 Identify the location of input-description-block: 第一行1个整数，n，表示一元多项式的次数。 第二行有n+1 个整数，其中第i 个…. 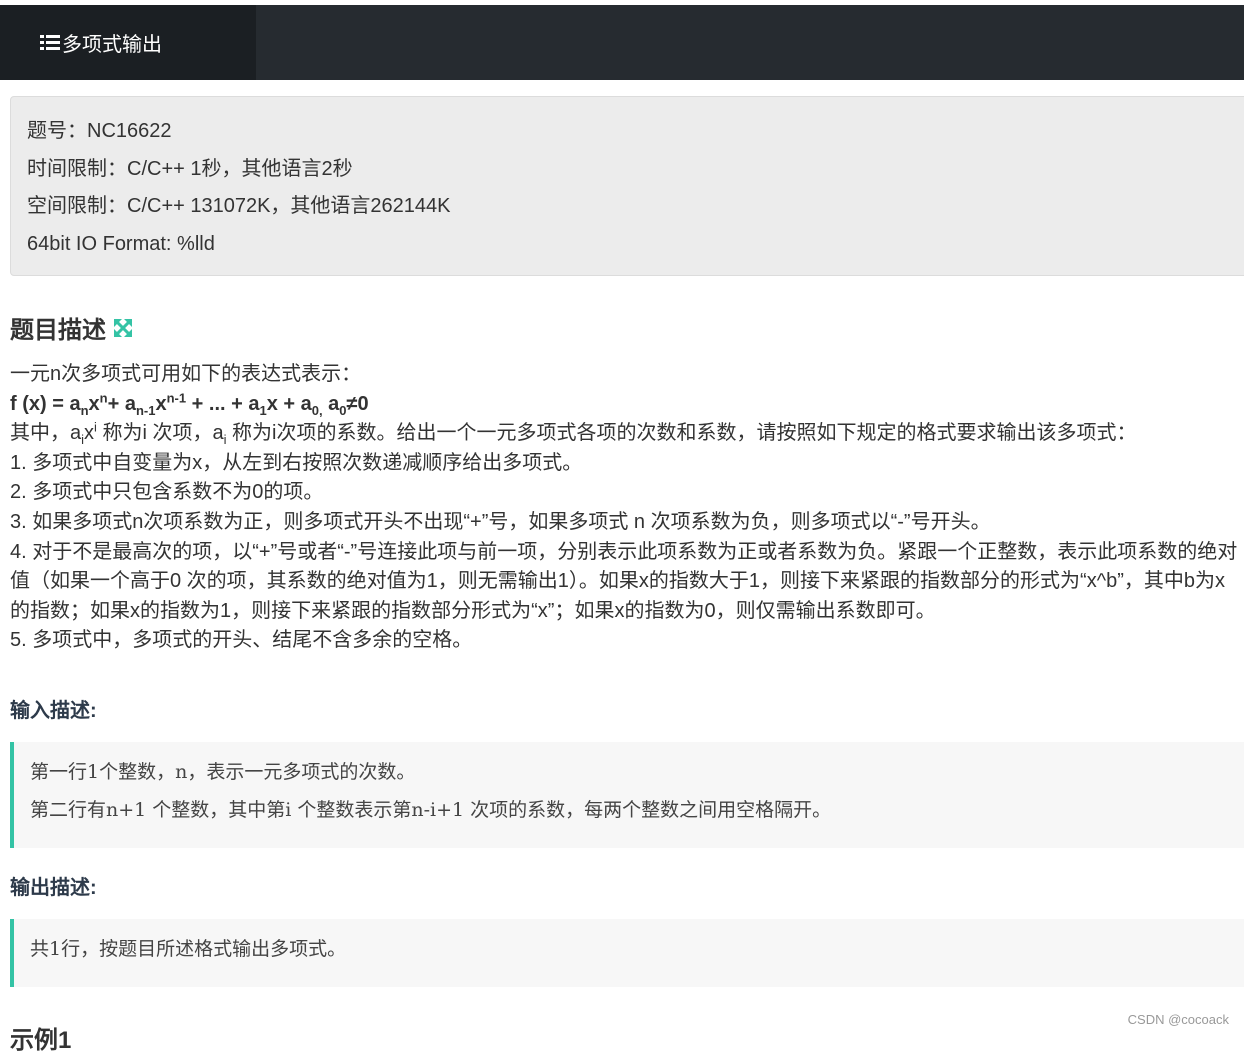
(627, 795).